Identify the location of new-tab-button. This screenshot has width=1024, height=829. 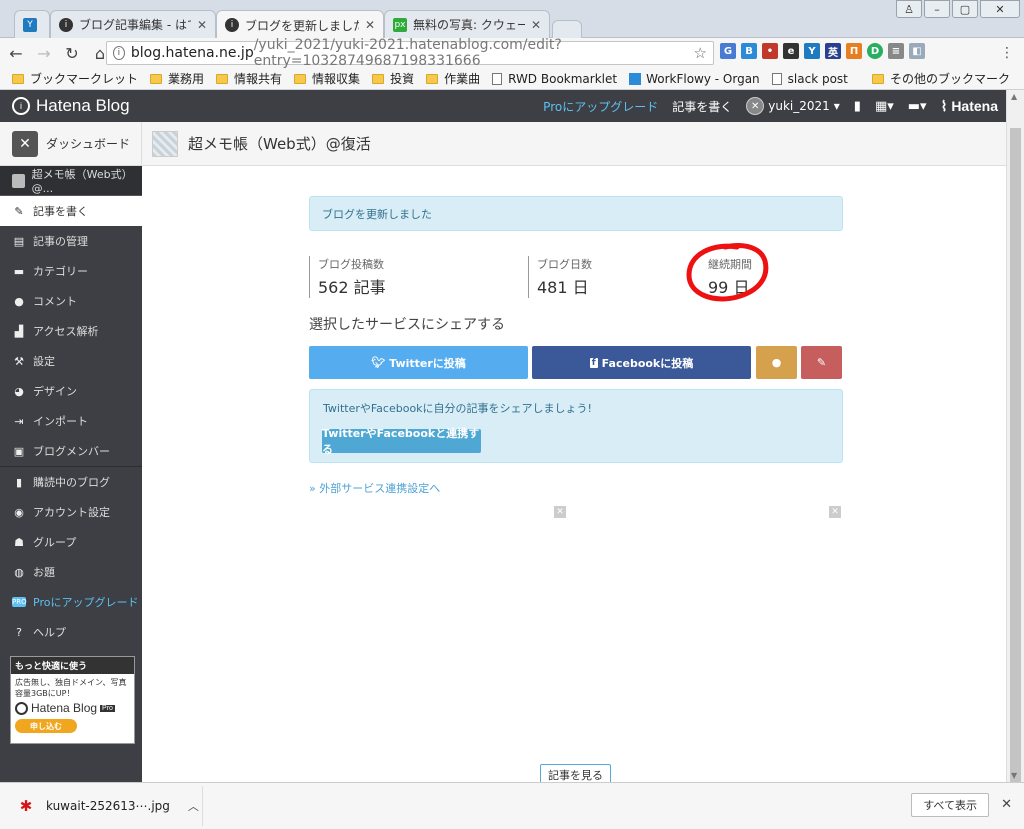
(567, 29).